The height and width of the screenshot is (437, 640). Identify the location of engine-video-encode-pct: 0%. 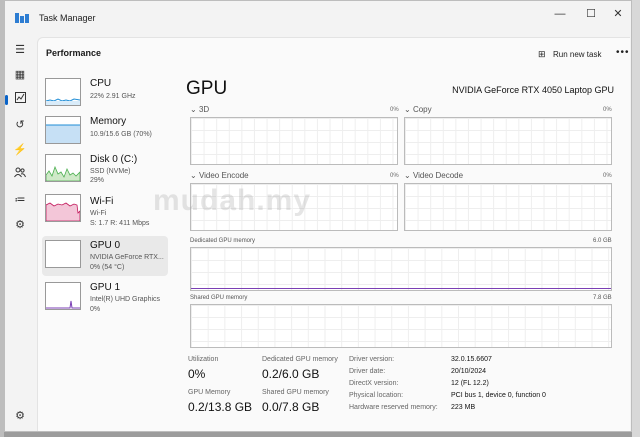
(394, 176).